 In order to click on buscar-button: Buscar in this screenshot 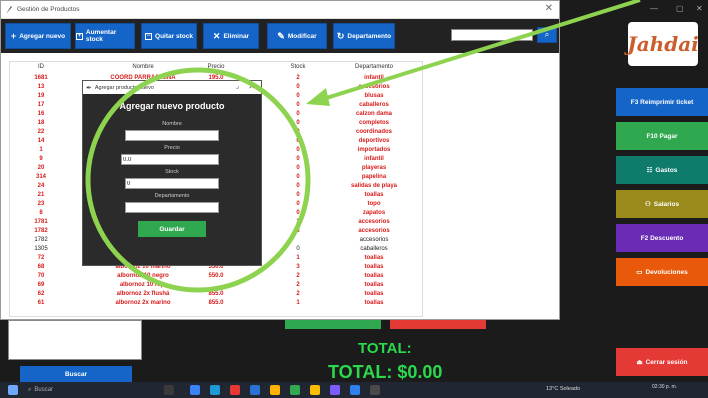, I will do `click(76, 374)`.